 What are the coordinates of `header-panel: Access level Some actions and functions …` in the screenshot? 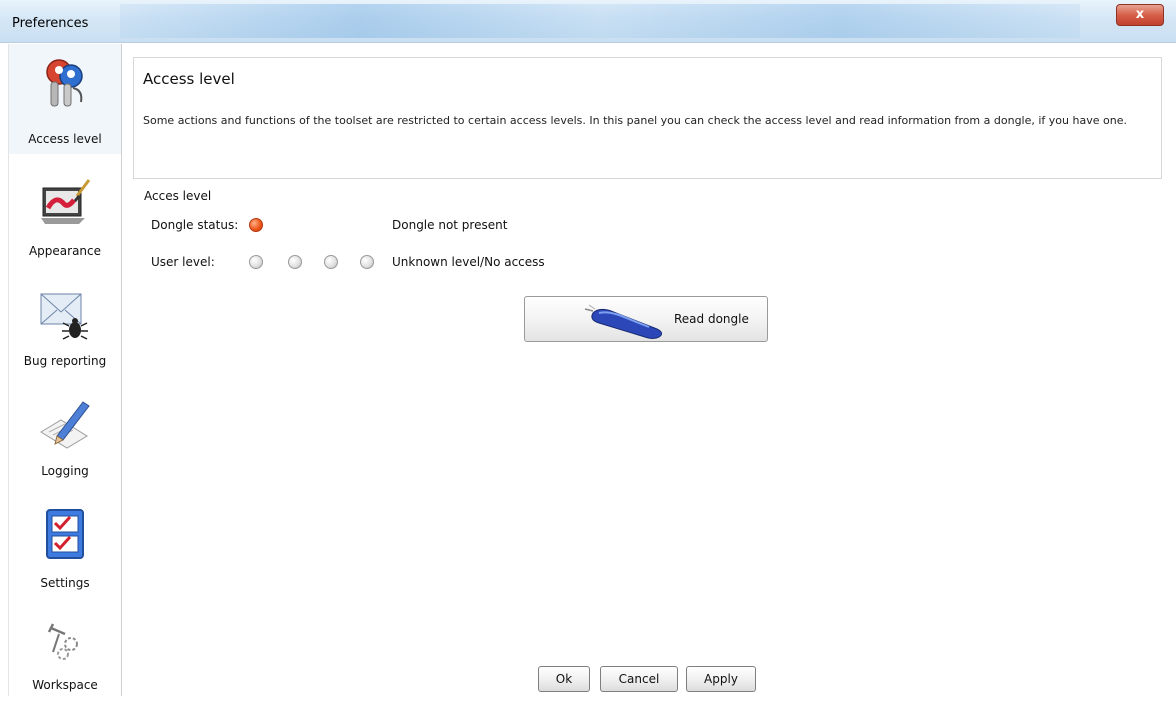 It's located at (647, 118).